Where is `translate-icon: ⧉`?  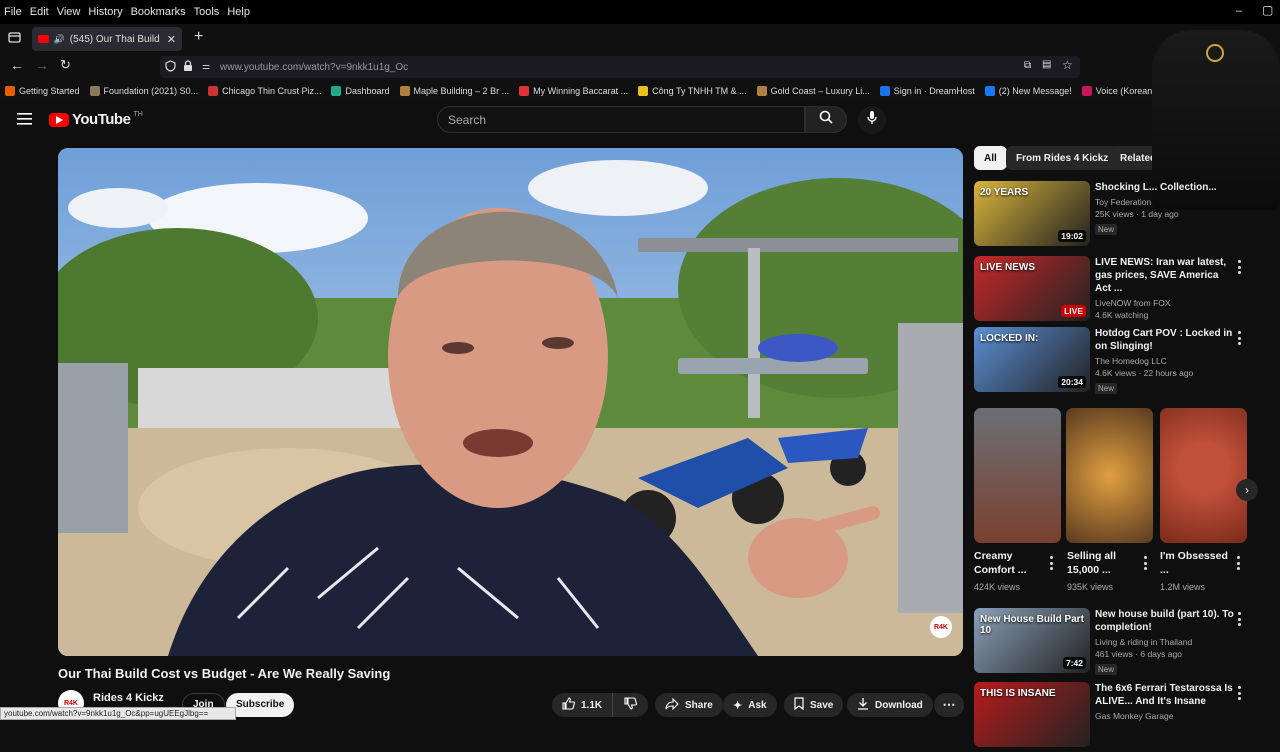
translate-icon: ⧉ is located at coordinates (1027, 65).